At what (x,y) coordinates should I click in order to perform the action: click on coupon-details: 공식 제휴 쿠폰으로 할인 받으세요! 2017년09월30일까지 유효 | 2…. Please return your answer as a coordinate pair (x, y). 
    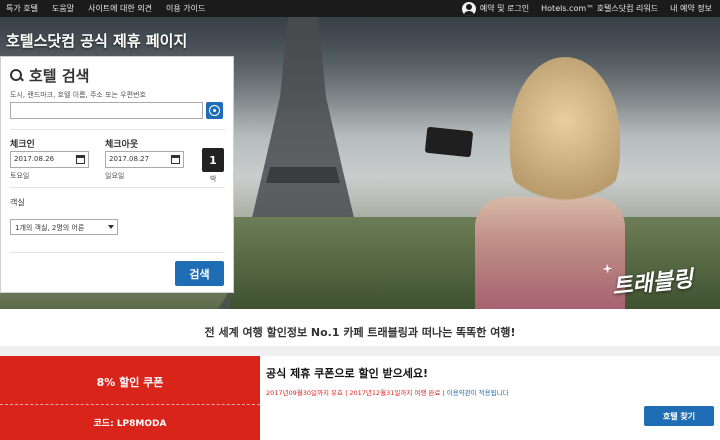
    Looking at the image, I should click on (490, 398).